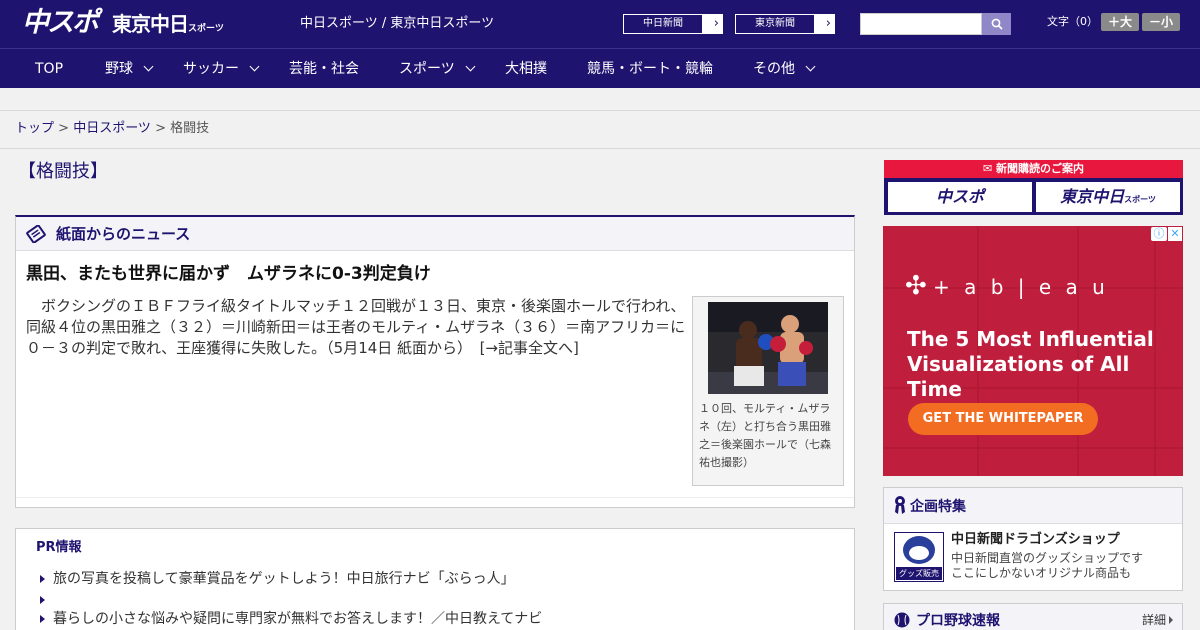 The width and height of the screenshot is (1200, 630). What do you see at coordinates (921, 24) in the screenshot?
I see `search-input` at bounding box center [921, 24].